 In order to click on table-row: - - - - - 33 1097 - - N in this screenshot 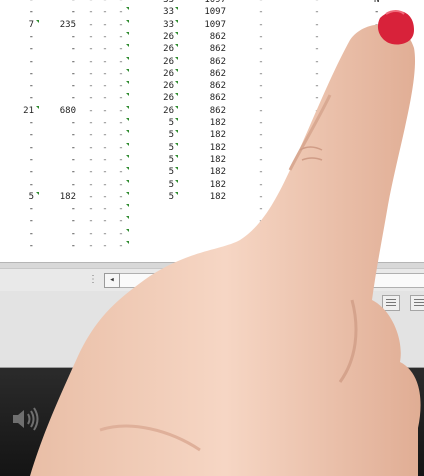, I will do `click(212, 3)`.